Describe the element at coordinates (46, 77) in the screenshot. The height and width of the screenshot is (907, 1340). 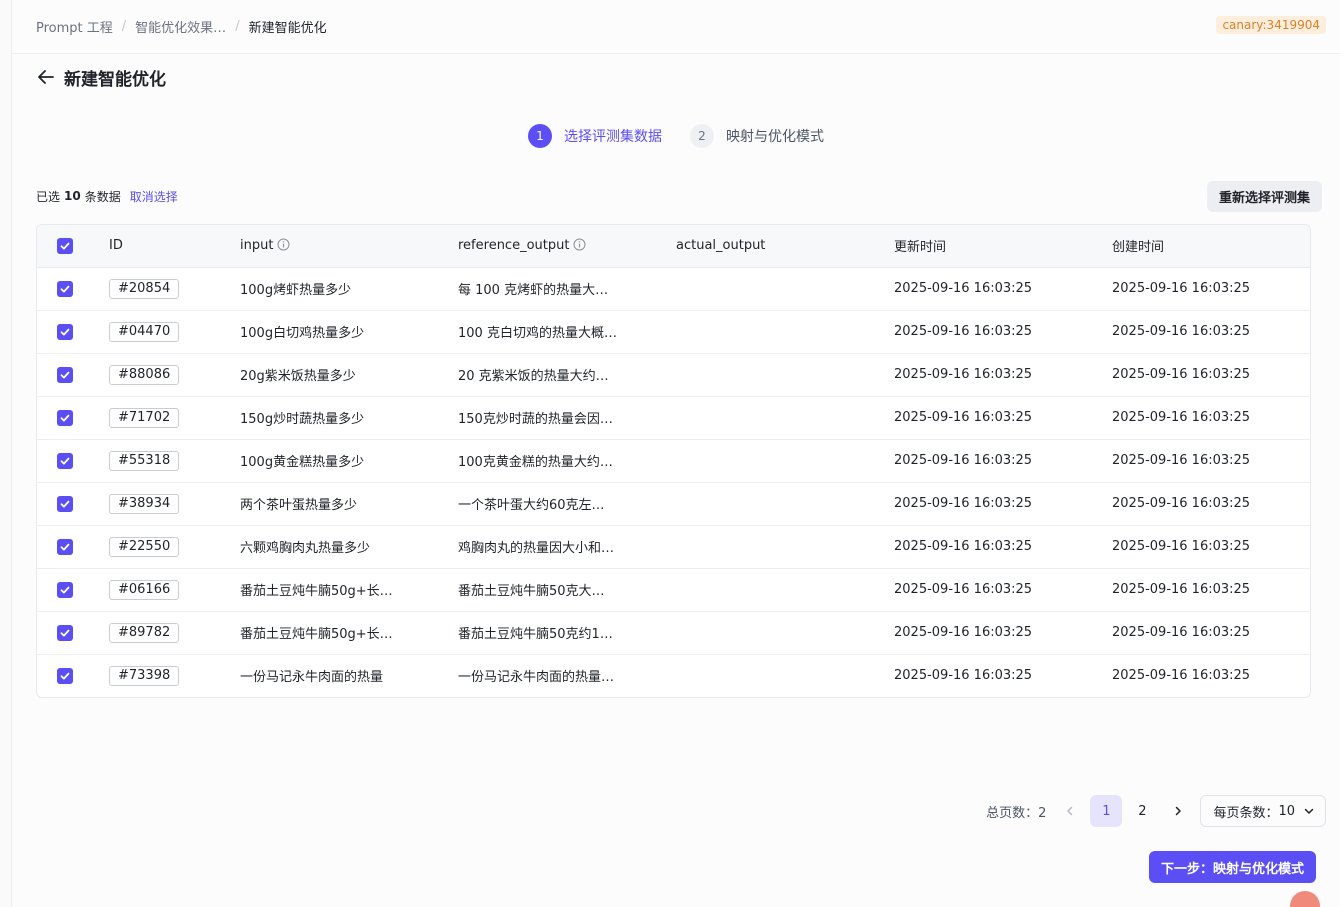
I see `arrow-left-icon` at that location.